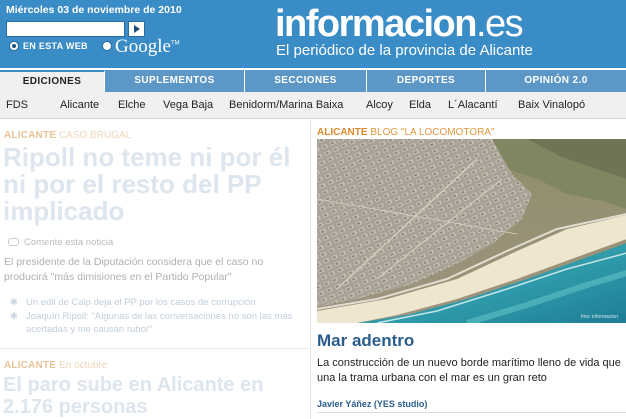 The width and height of the screenshot is (626, 419). I want to click on subnav-item-lalacanti: L´Alacantí, so click(473, 105).